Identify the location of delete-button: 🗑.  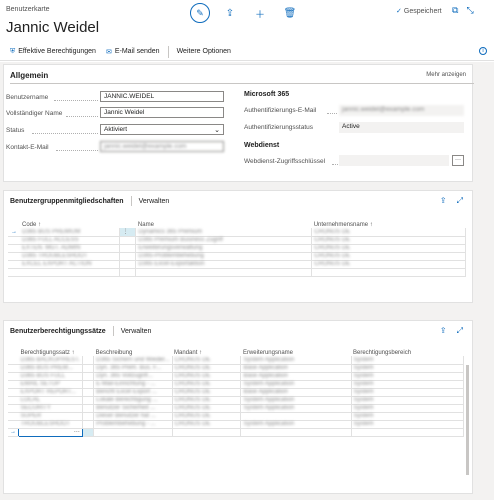
(290, 13).